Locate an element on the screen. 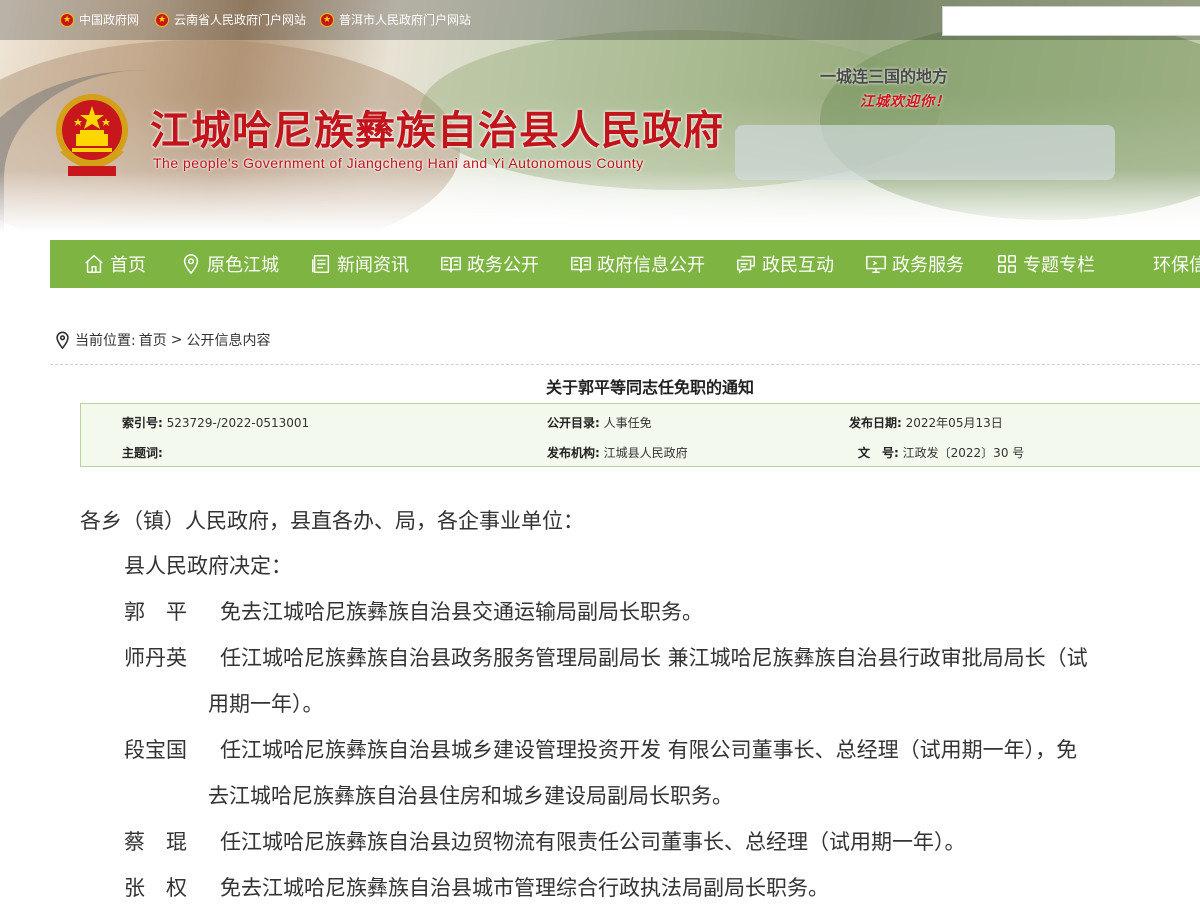 The height and width of the screenshot is (911, 1200). meta-catalog: 公开目录: 人事任免 is located at coordinates (599, 422).